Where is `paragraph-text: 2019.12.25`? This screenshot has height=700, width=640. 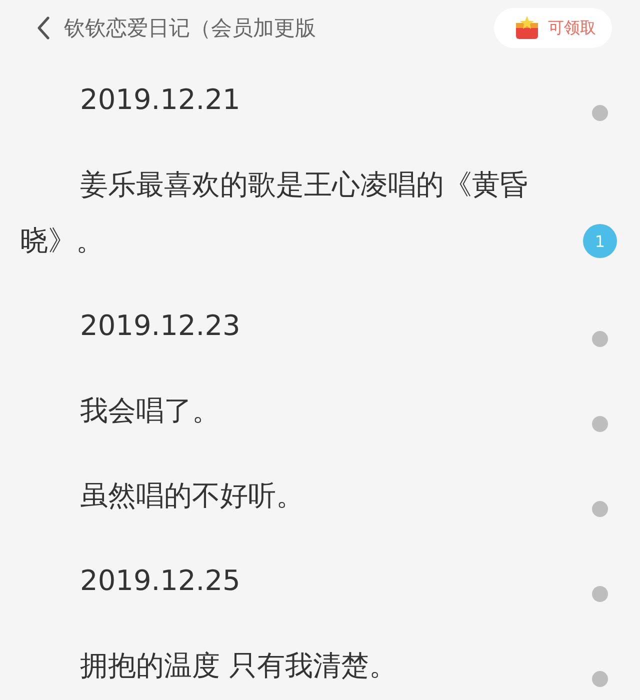 paragraph-text: 2019.12.25 is located at coordinates (160, 581).